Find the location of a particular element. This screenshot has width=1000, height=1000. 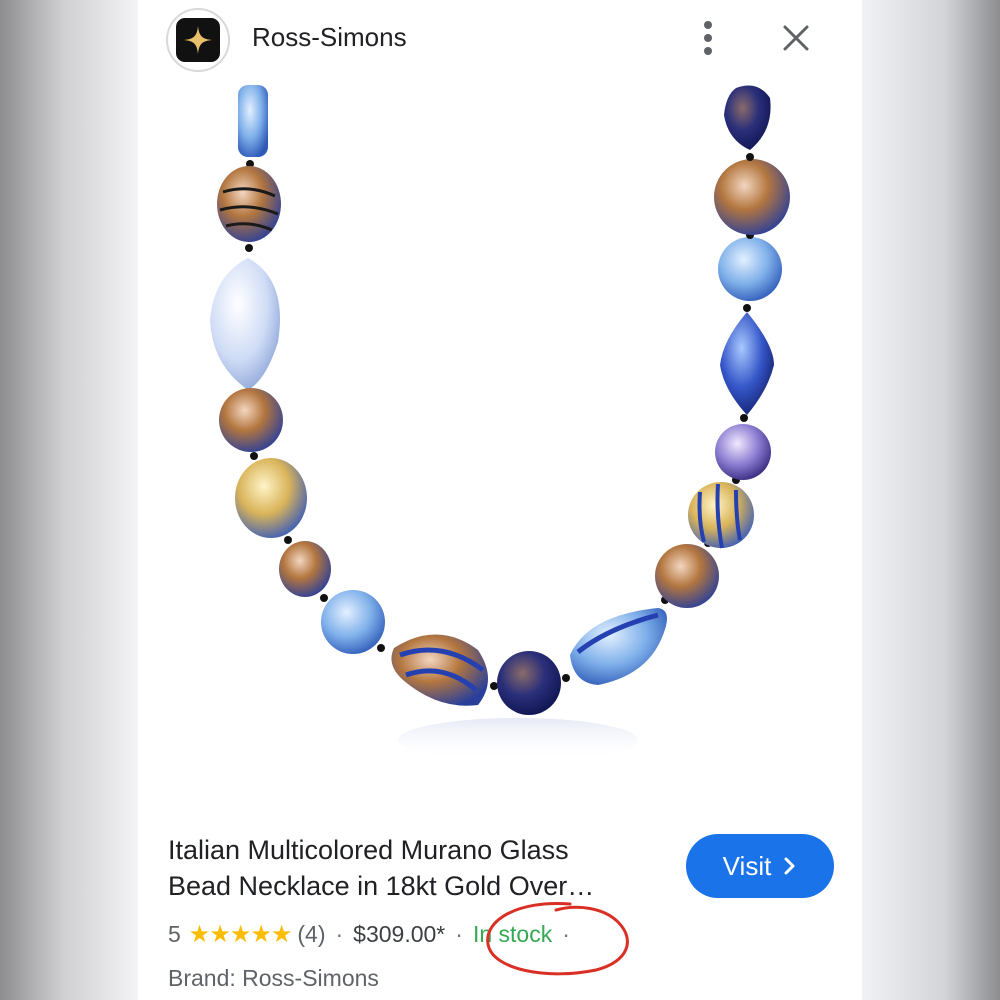

brand-name: Ross-Simons is located at coordinates (329, 37).